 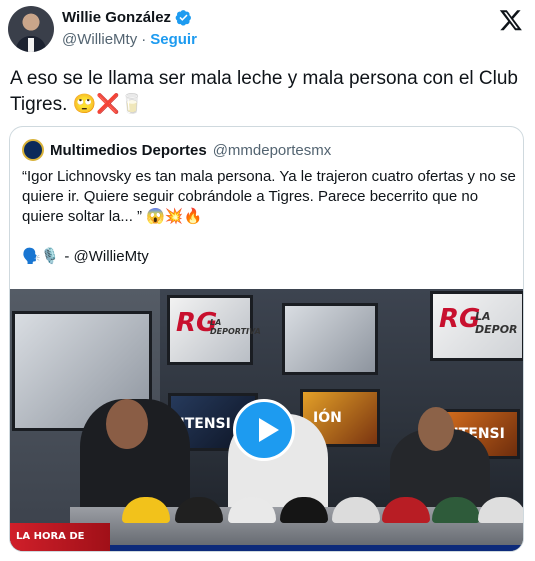 I want to click on studio-screen: RG LA DEPOR, so click(x=476, y=326).